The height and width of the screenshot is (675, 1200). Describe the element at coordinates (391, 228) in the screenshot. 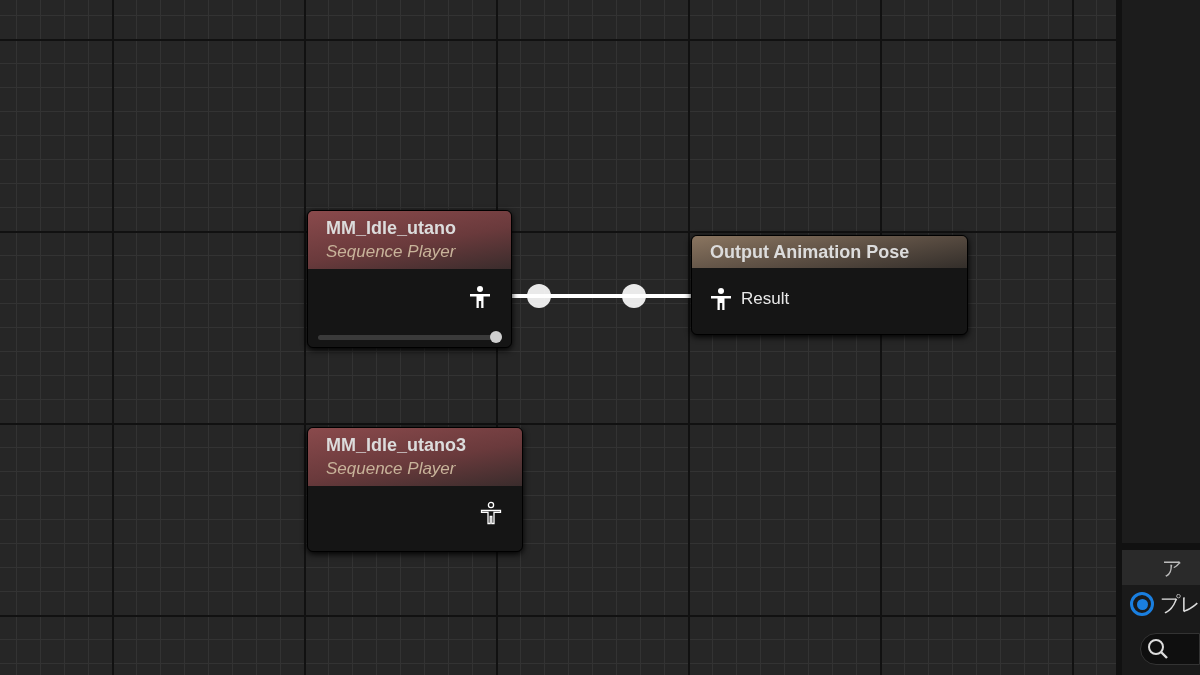

I see `node-title: MM_Idle_utano` at that location.